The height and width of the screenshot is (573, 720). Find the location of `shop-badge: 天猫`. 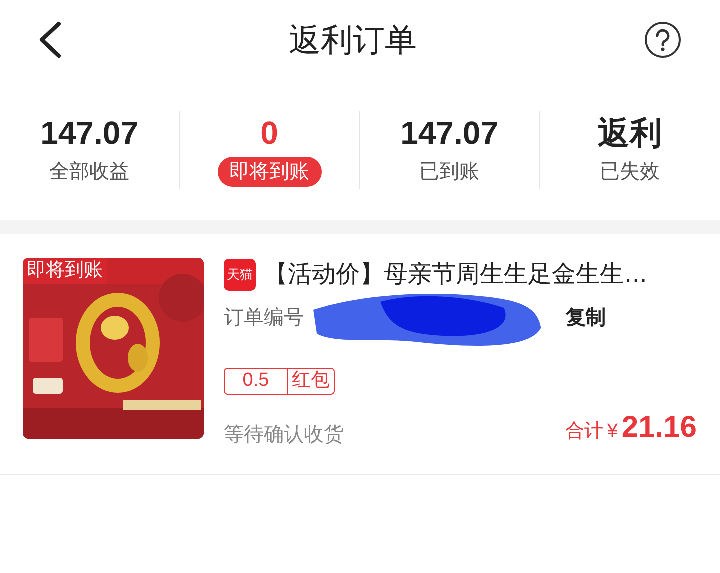

shop-badge: 天猫 is located at coordinates (240, 275).